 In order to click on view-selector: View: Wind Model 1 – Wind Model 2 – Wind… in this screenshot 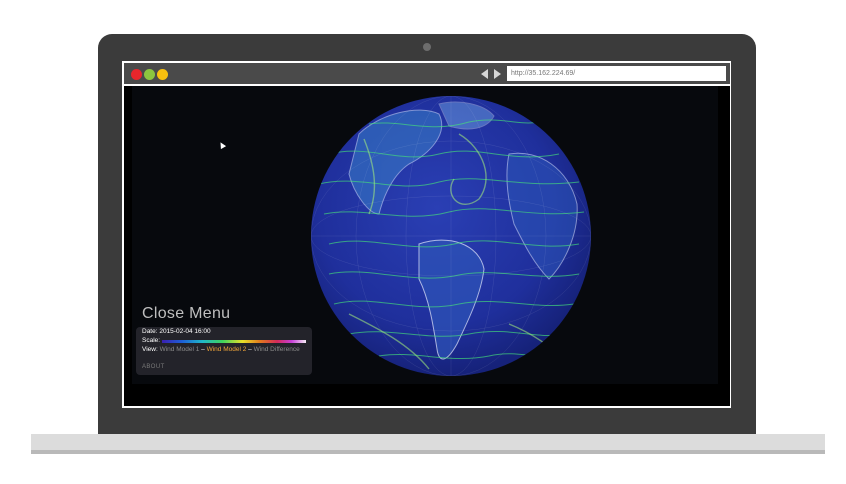, I will do `click(221, 349)`.